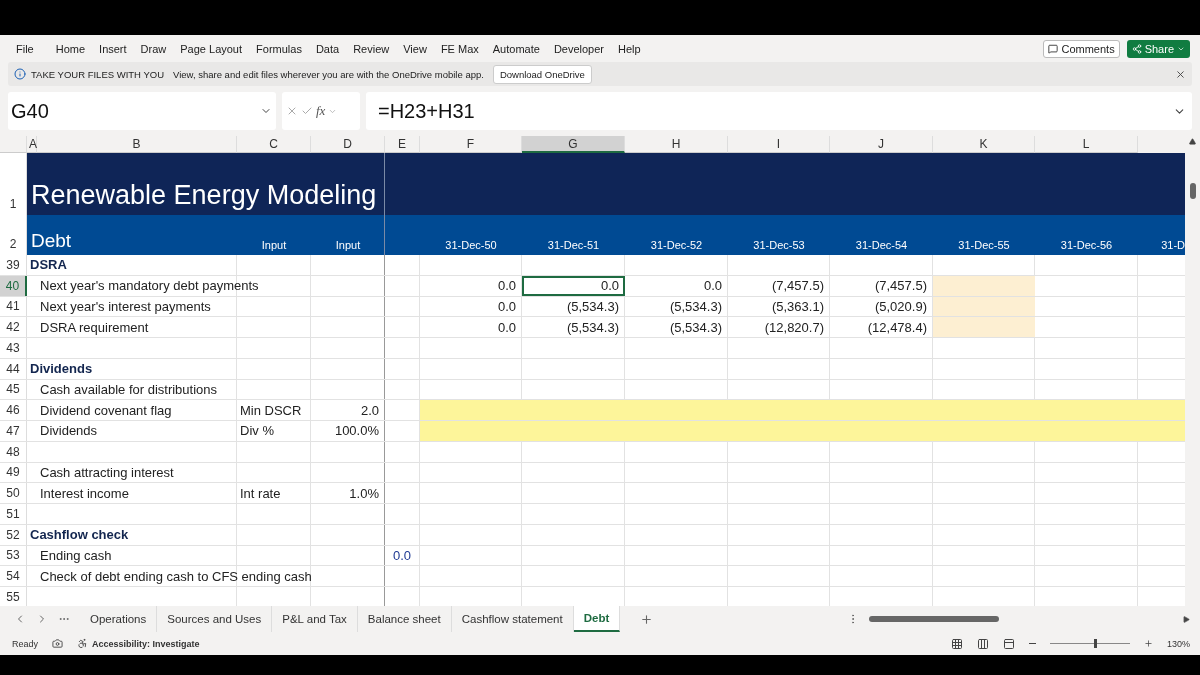 This screenshot has width=1200, height=675. What do you see at coordinates (629, 48) in the screenshot?
I see `menu-item: Help` at bounding box center [629, 48].